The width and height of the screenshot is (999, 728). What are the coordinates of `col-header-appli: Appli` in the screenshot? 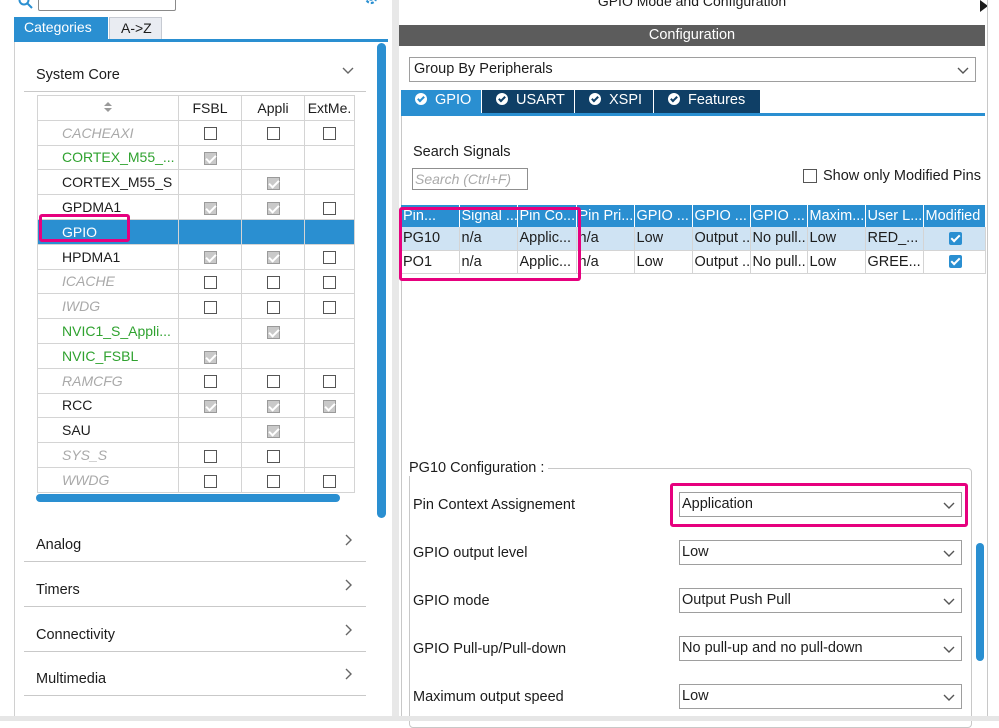 It's located at (273, 108).